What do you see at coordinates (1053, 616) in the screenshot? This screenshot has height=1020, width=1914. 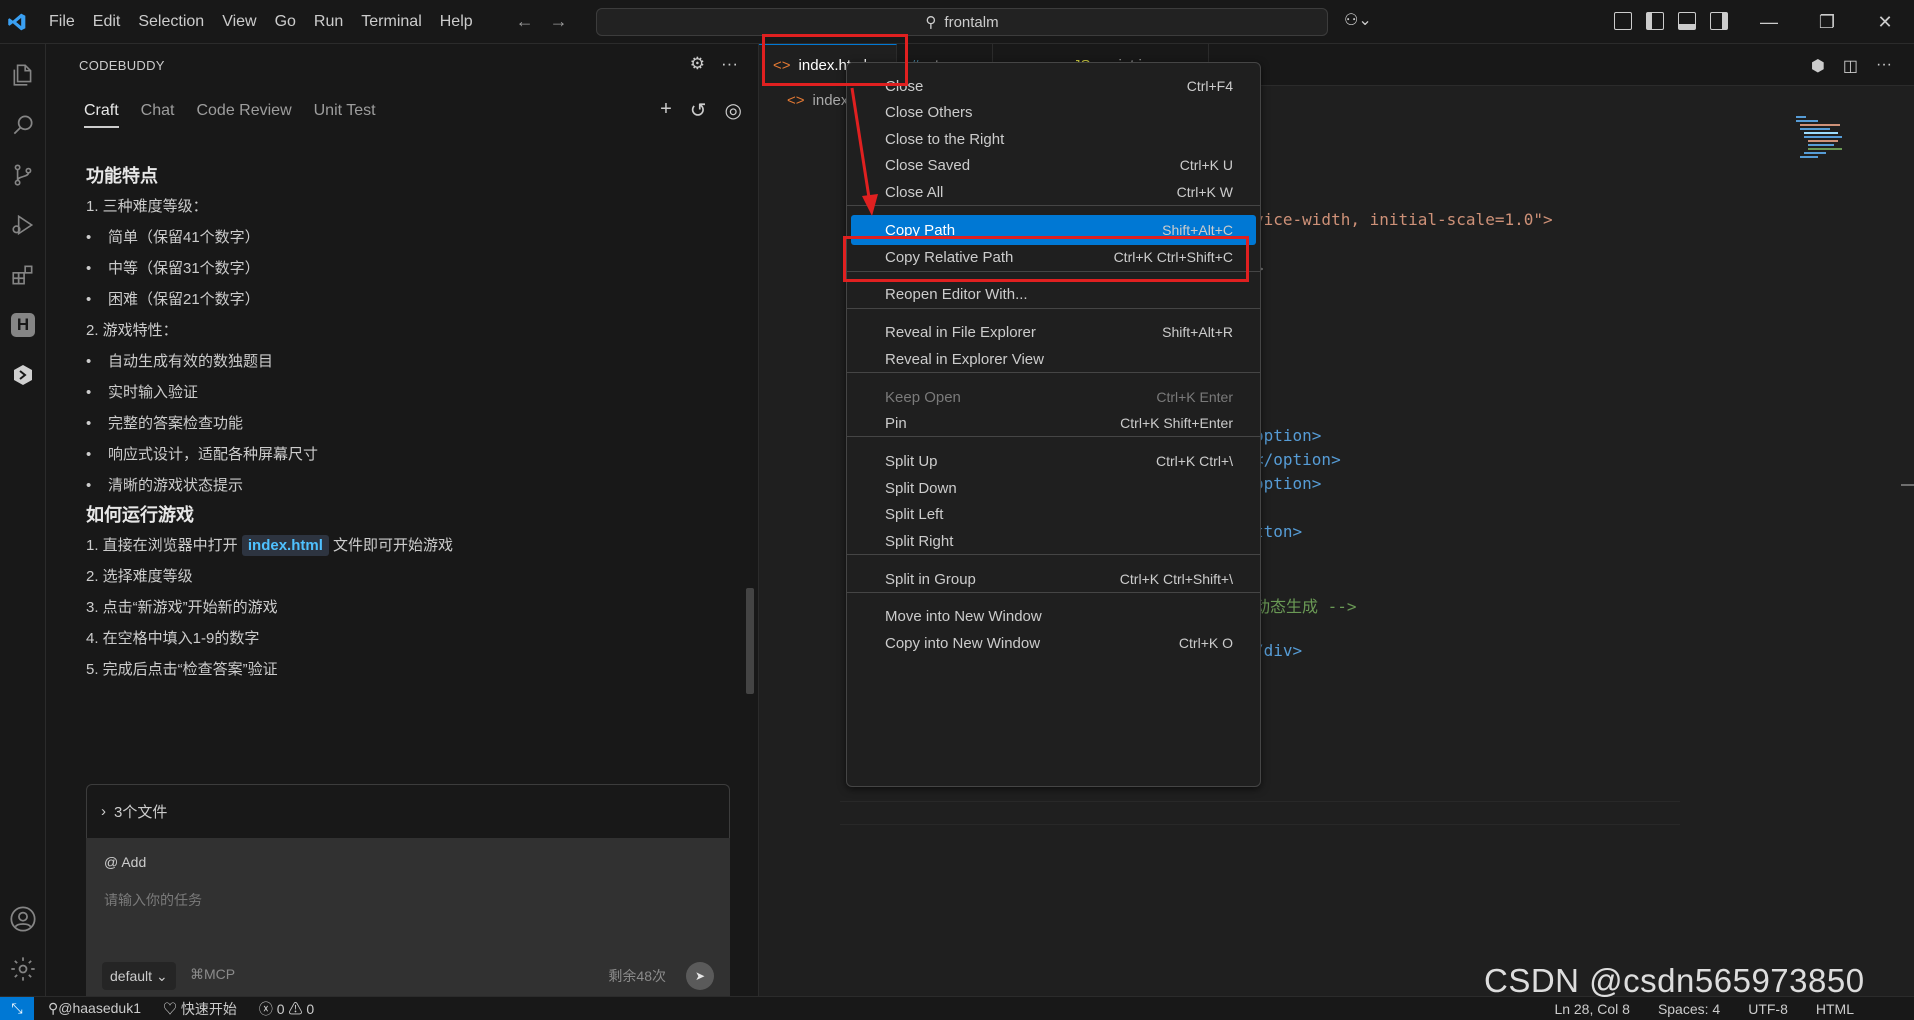 I see `menu-item-move-into-new-window: Move into New Window` at bounding box center [1053, 616].